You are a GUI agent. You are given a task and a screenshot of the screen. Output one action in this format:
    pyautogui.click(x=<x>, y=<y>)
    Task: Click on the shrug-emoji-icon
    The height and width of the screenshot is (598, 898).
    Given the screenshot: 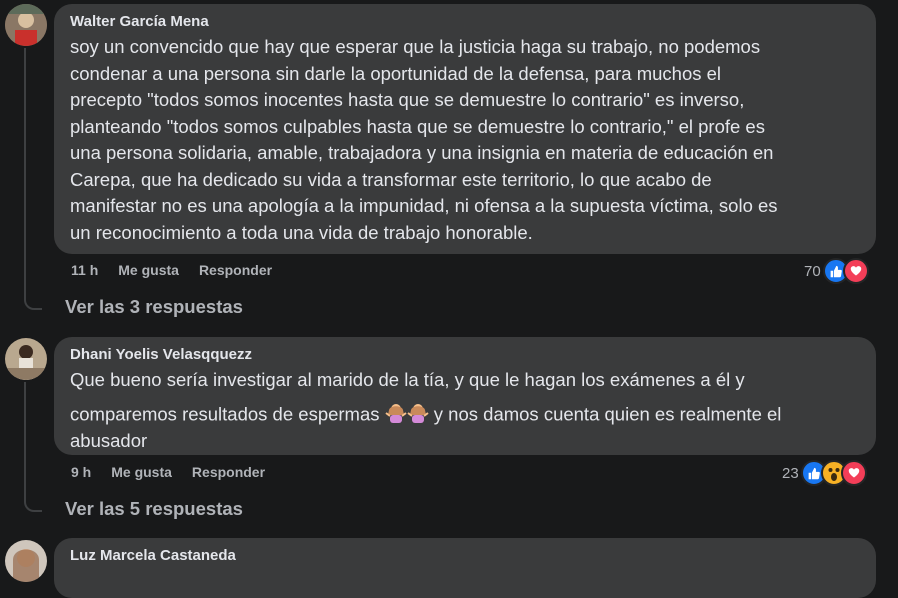 What is the action you would take?
    pyautogui.click(x=407, y=413)
    